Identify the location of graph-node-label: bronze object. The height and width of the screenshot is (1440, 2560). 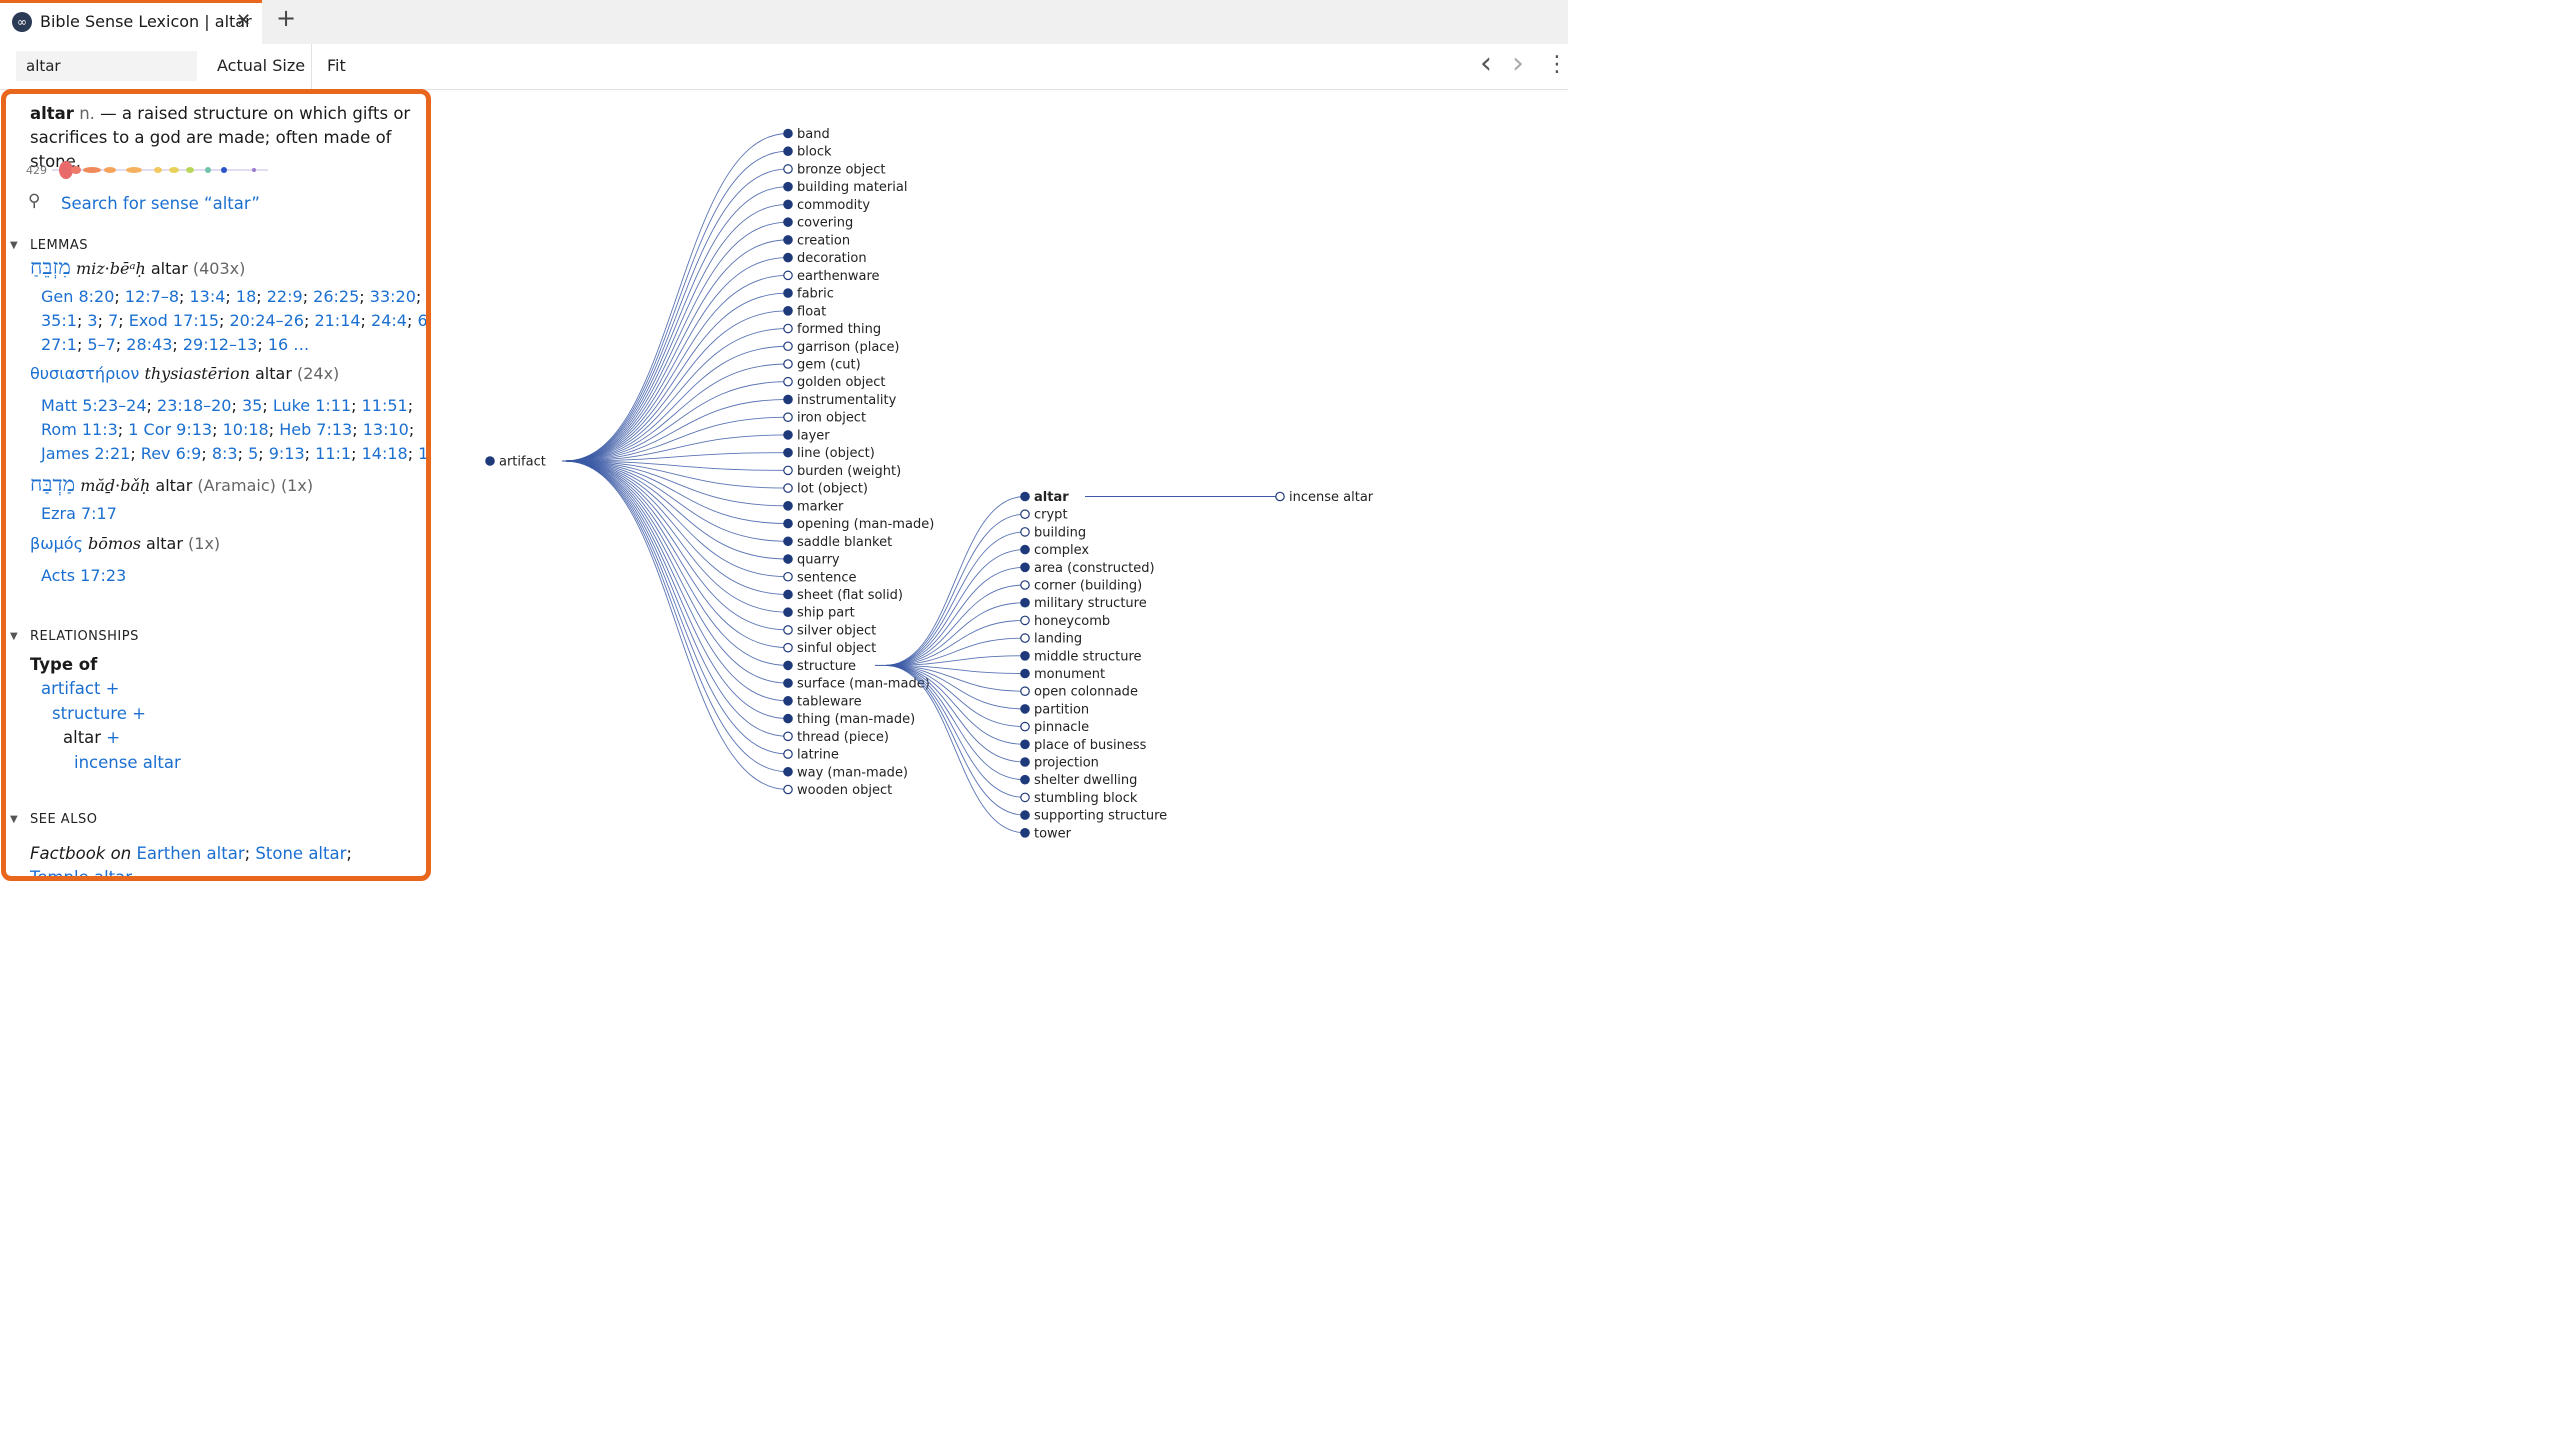
(841, 169).